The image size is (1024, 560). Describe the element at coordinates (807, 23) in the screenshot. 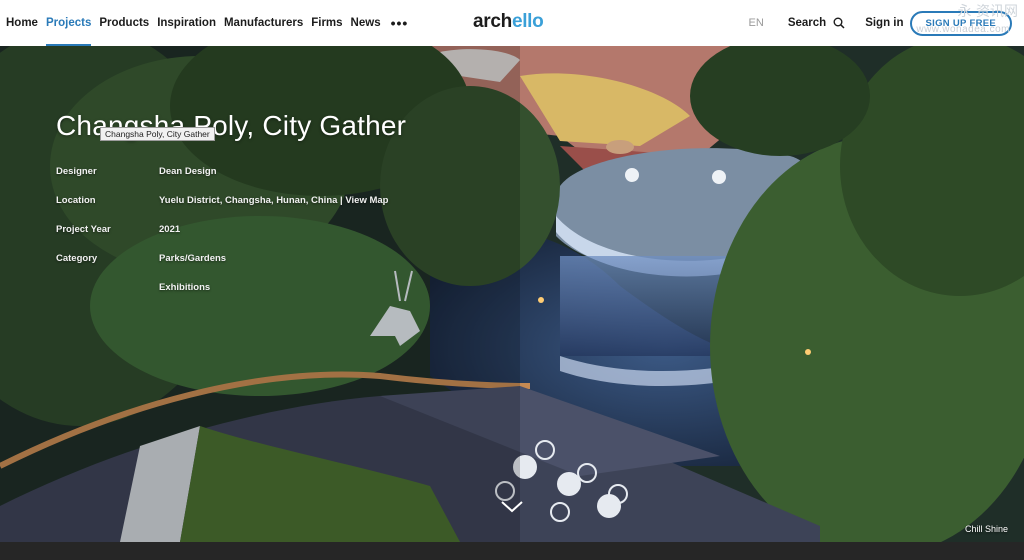

I see `search-label: Search` at that location.